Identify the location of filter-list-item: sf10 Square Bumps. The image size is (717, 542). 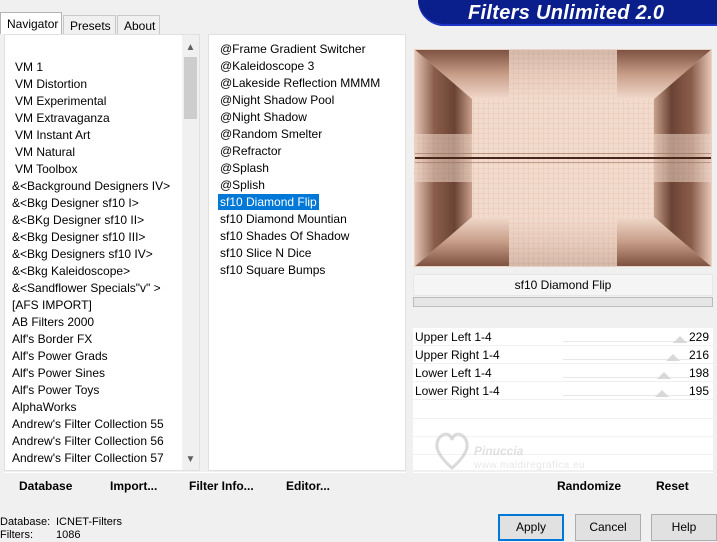
(272, 270).